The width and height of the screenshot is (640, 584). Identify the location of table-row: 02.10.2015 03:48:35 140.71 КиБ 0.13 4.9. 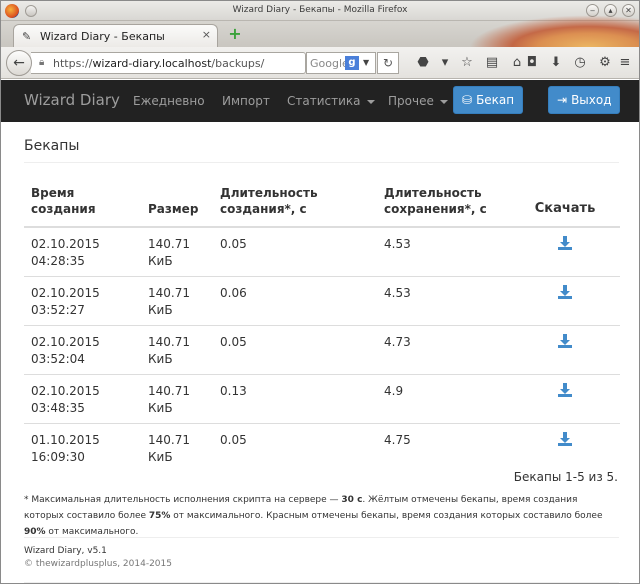
(322, 399).